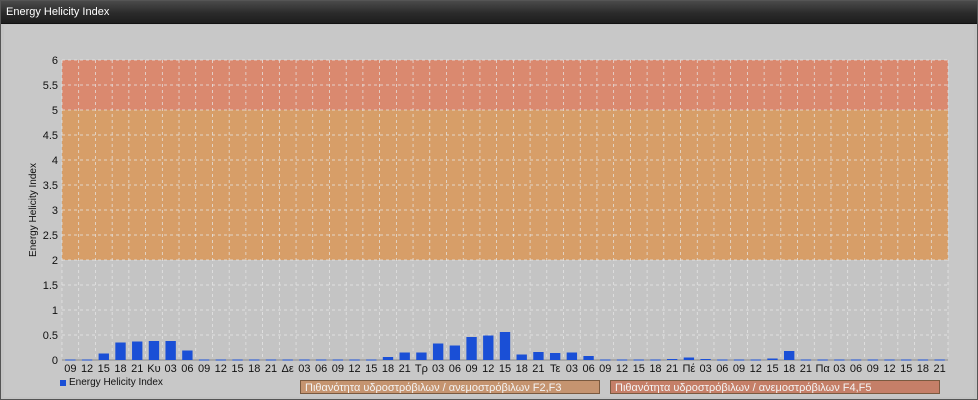 This screenshot has width=978, height=400. Describe the element at coordinates (33, 210) in the screenshot. I see `y-axis-label: Energy Helicity Index` at that location.